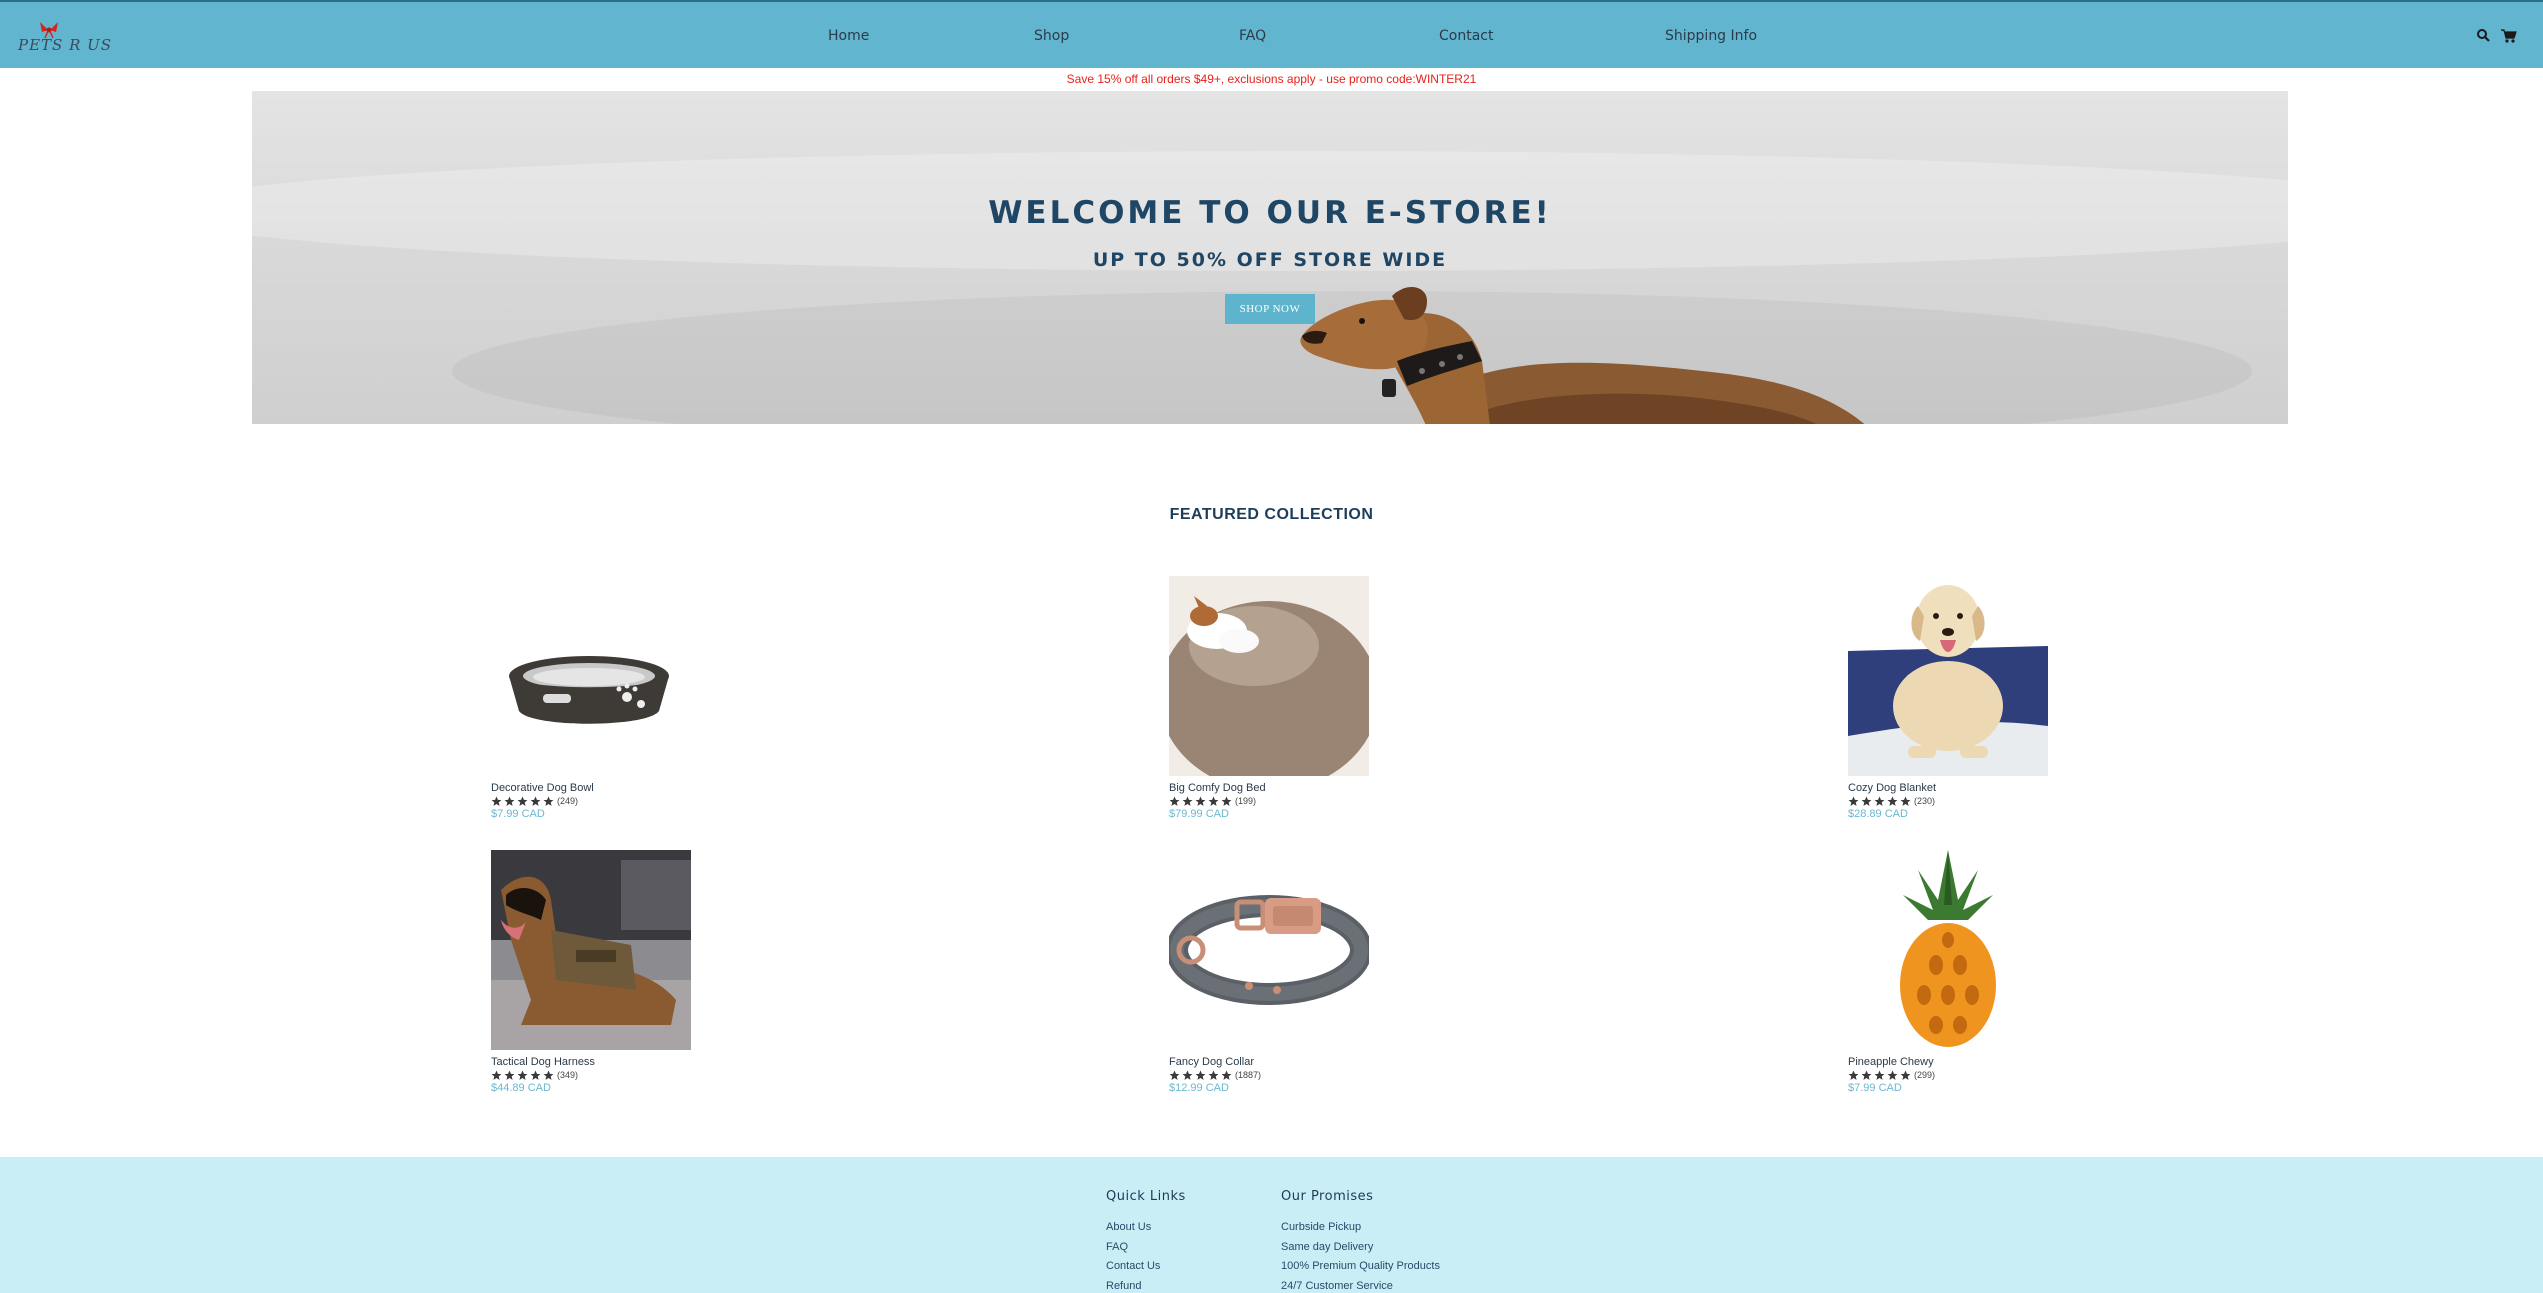  What do you see at coordinates (591, 676) in the screenshot?
I see `product-image-dog-bowl` at bounding box center [591, 676].